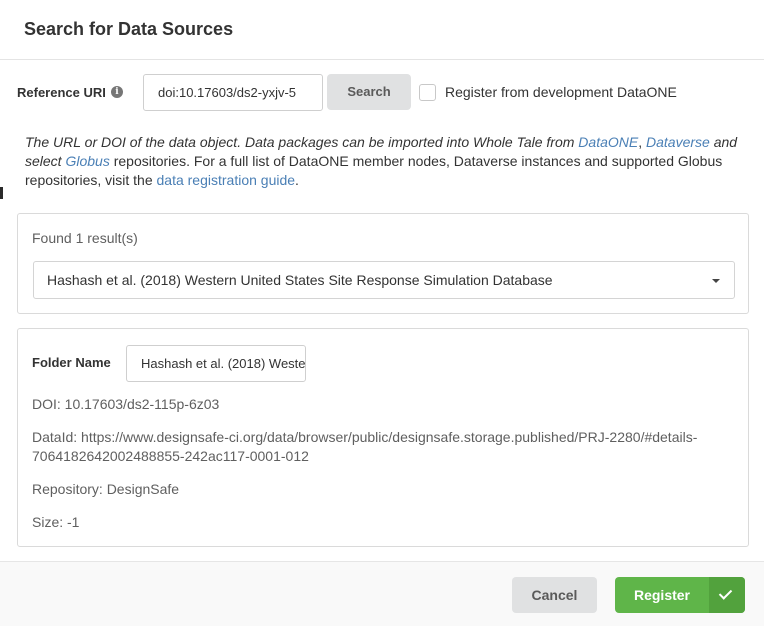  I want to click on modal-title: Search for Data Sources, so click(129, 29).